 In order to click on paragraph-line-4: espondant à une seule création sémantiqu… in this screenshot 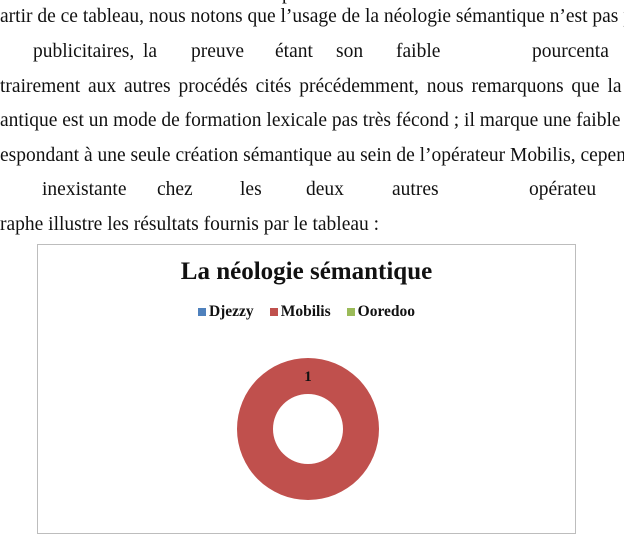, I will do `click(312, 155)`.